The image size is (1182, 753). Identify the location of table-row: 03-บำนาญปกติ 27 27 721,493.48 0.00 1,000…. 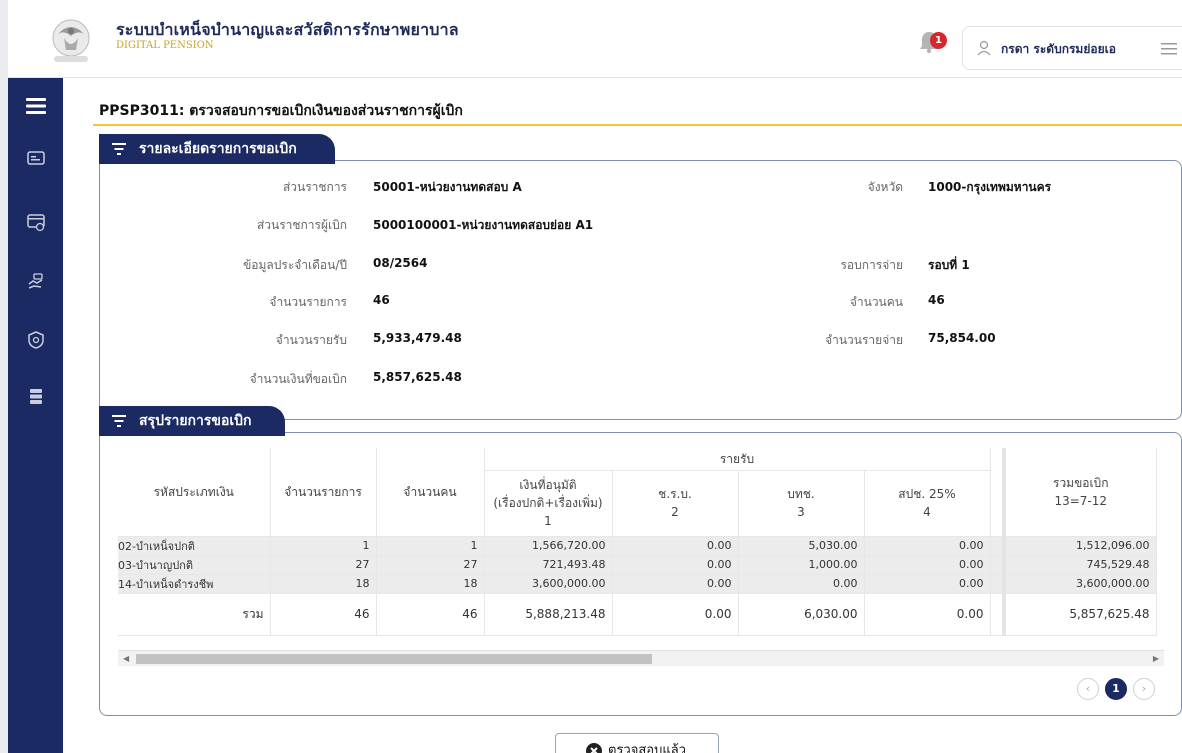
(637, 565).